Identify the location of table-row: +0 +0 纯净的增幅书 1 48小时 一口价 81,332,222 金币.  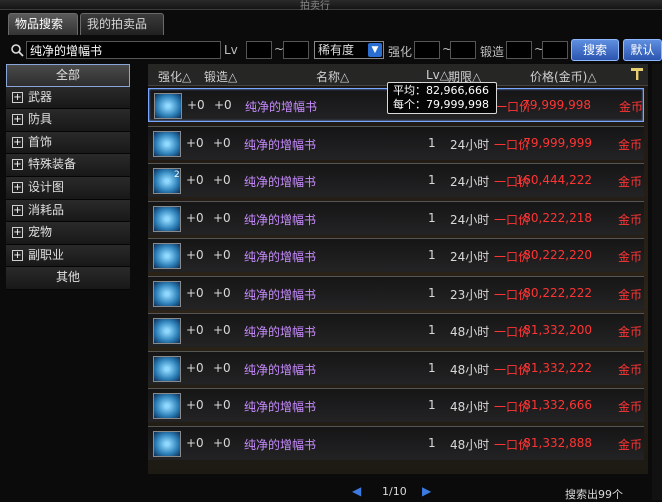
(396, 367).